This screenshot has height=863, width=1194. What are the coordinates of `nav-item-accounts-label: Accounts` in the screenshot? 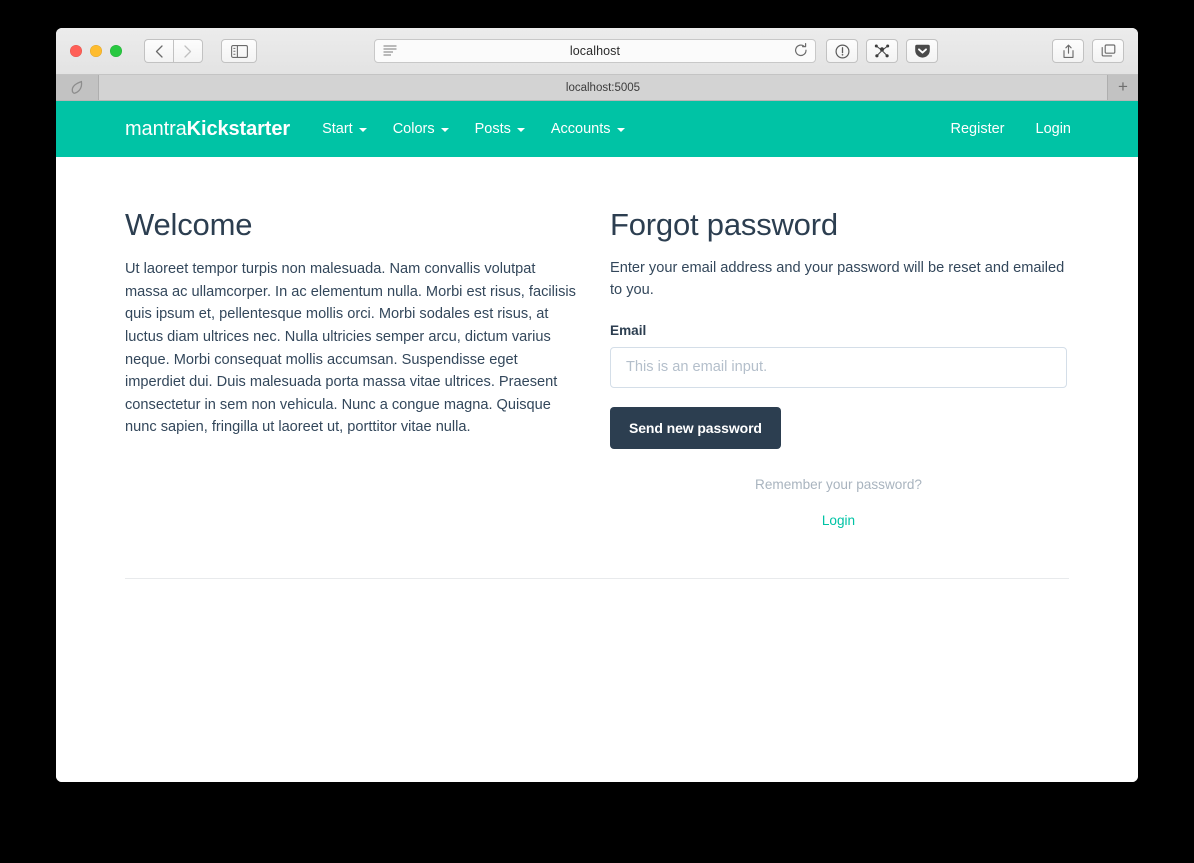 It's located at (580, 129).